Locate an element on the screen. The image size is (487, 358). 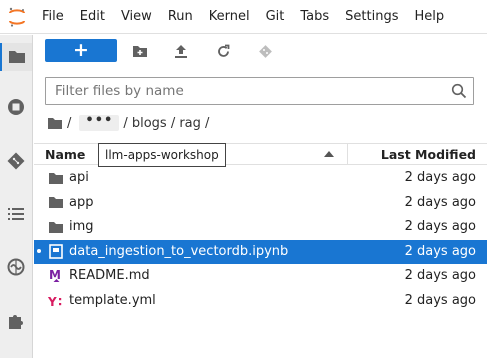
filter-files-box is located at coordinates (259, 91).